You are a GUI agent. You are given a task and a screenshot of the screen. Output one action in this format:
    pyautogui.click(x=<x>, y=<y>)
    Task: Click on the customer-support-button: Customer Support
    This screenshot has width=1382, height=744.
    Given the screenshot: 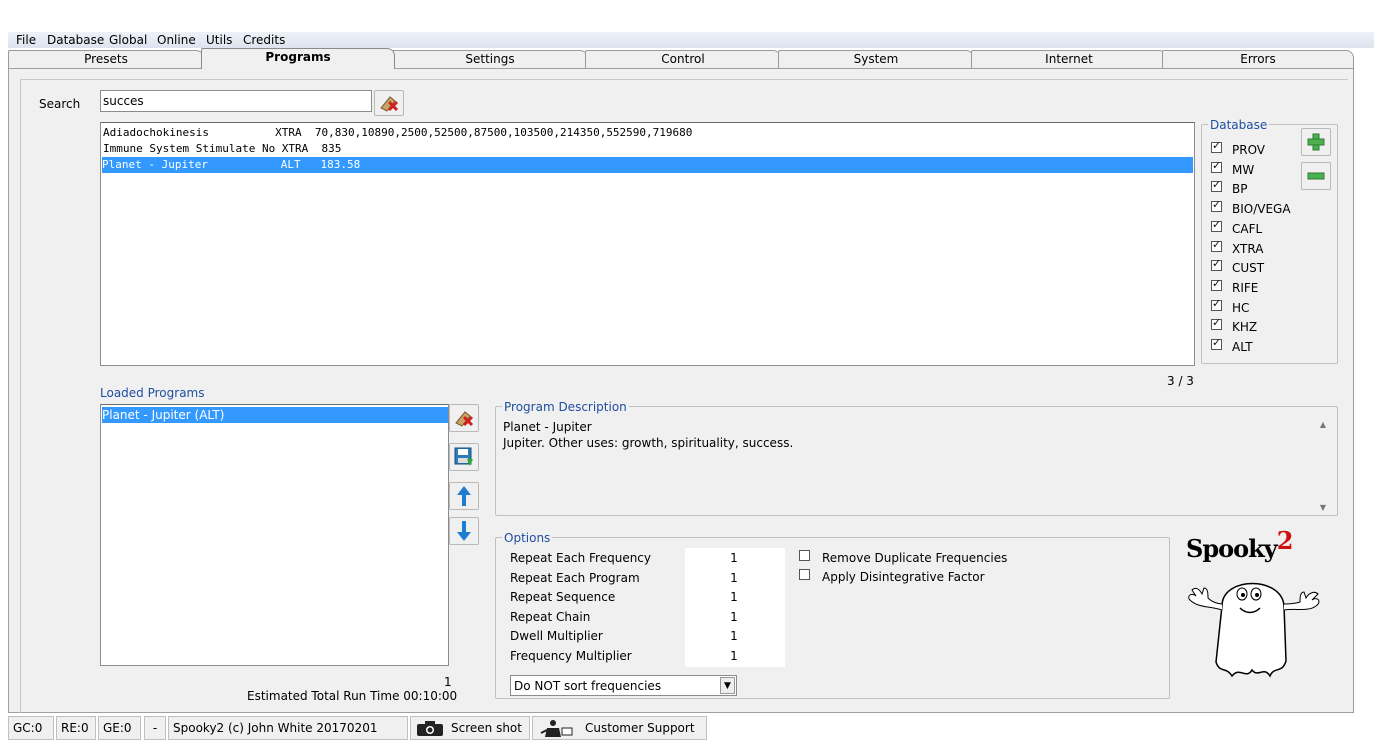 What is the action you would take?
    pyautogui.click(x=619, y=728)
    